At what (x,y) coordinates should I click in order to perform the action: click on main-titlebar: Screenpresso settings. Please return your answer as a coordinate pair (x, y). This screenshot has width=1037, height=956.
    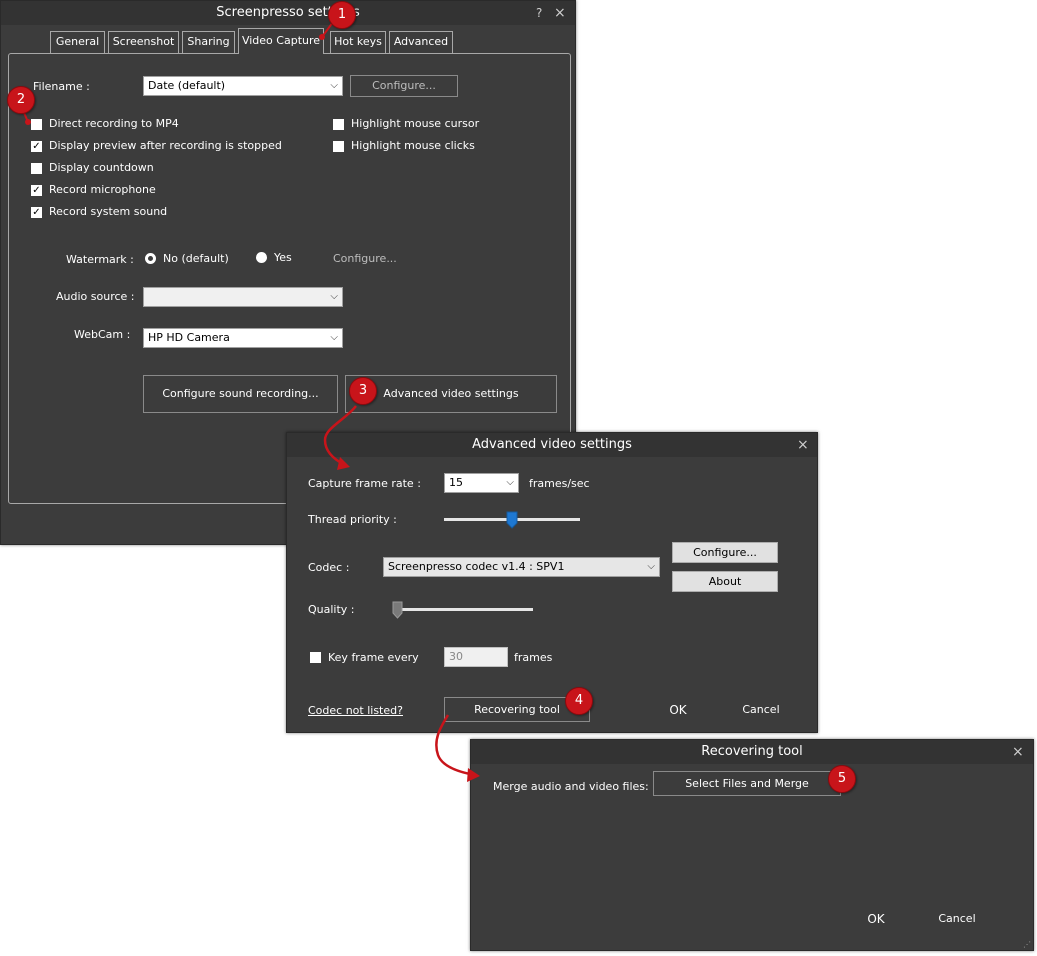
    Looking at the image, I should click on (288, 13).